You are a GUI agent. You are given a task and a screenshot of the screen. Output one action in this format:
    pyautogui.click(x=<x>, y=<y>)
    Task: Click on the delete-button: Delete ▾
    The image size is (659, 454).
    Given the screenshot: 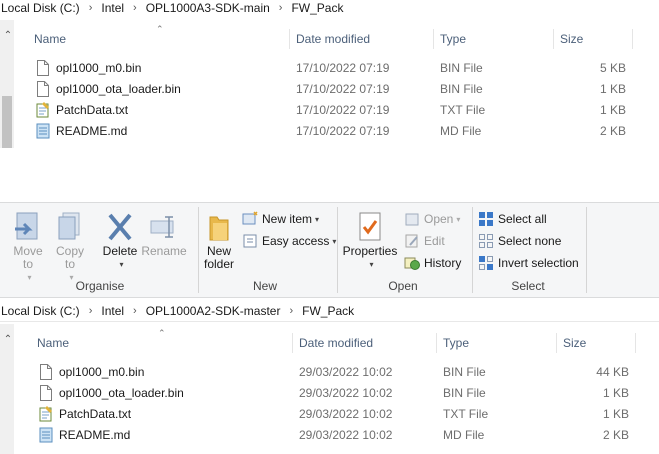 What is the action you would take?
    pyautogui.click(x=120, y=241)
    